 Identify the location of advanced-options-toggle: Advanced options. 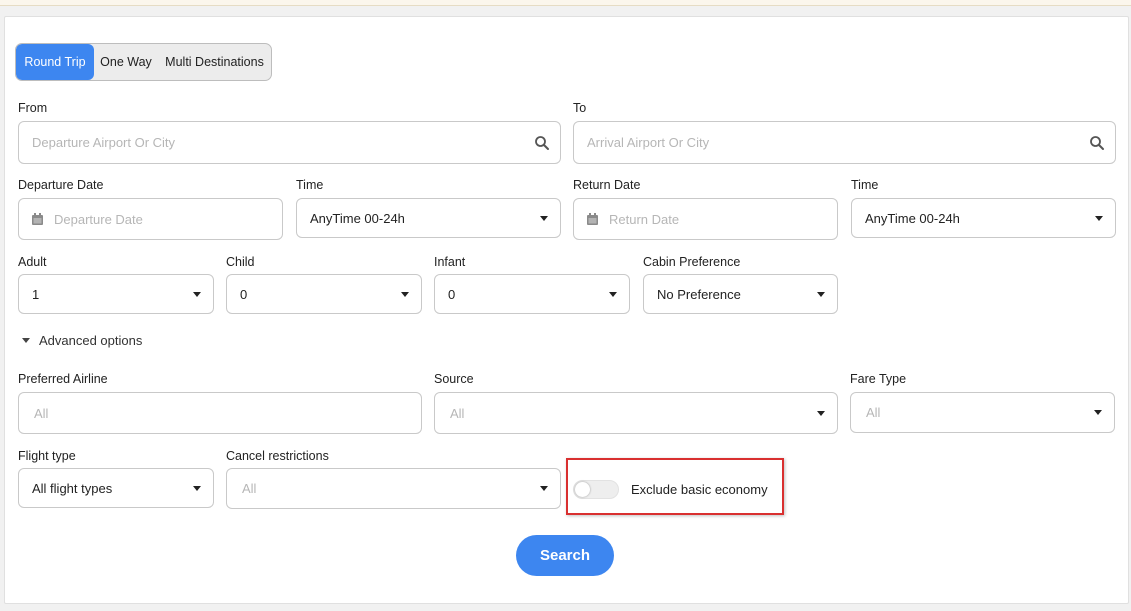
(82, 340).